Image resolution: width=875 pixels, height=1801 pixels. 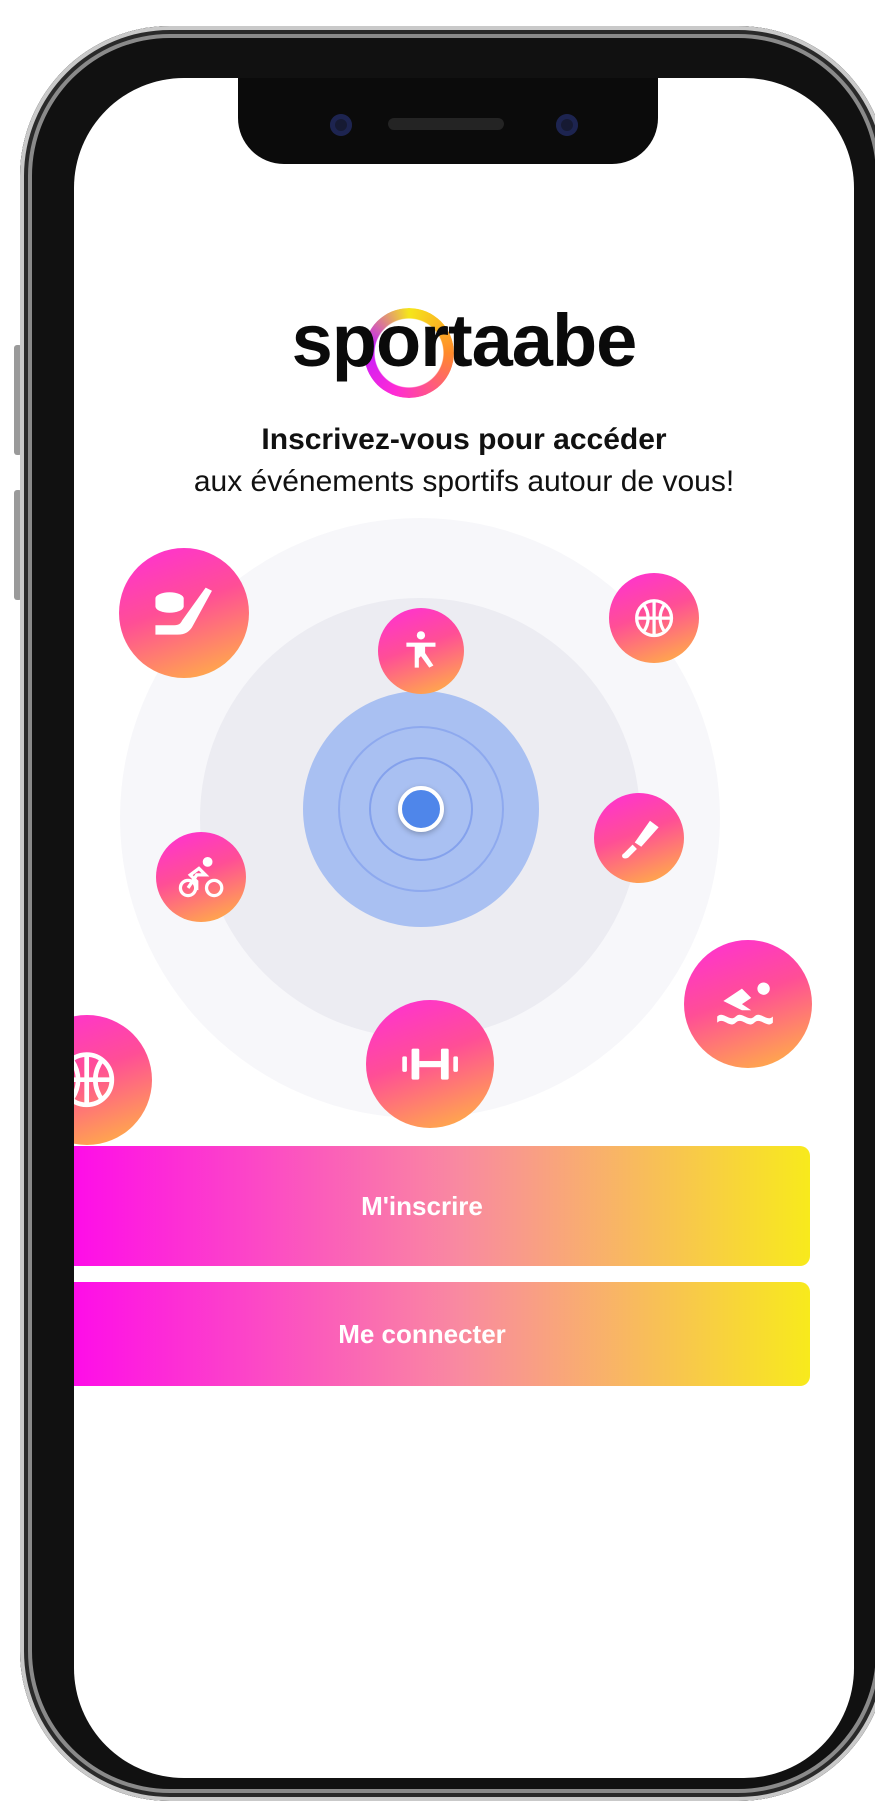 What do you see at coordinates (184, 613) in the screenshot?
I see `hockey-icon` at bounding box center [184, 613].